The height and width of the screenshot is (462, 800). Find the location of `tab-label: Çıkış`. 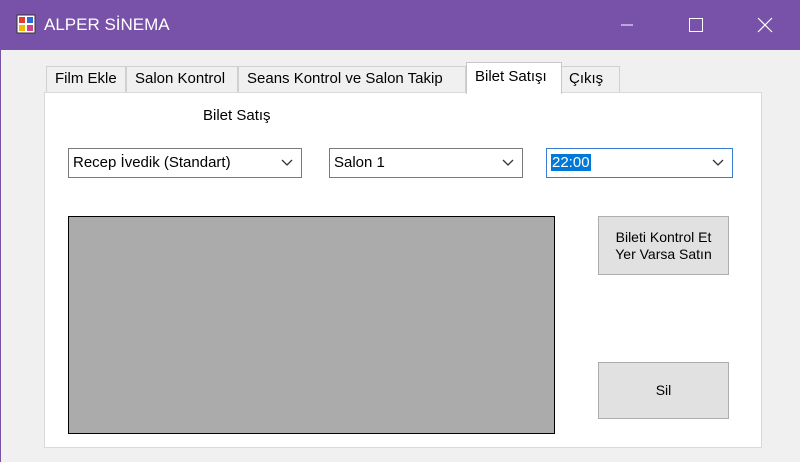

tab-label: Çıkış is located at coordinates (586, 78).